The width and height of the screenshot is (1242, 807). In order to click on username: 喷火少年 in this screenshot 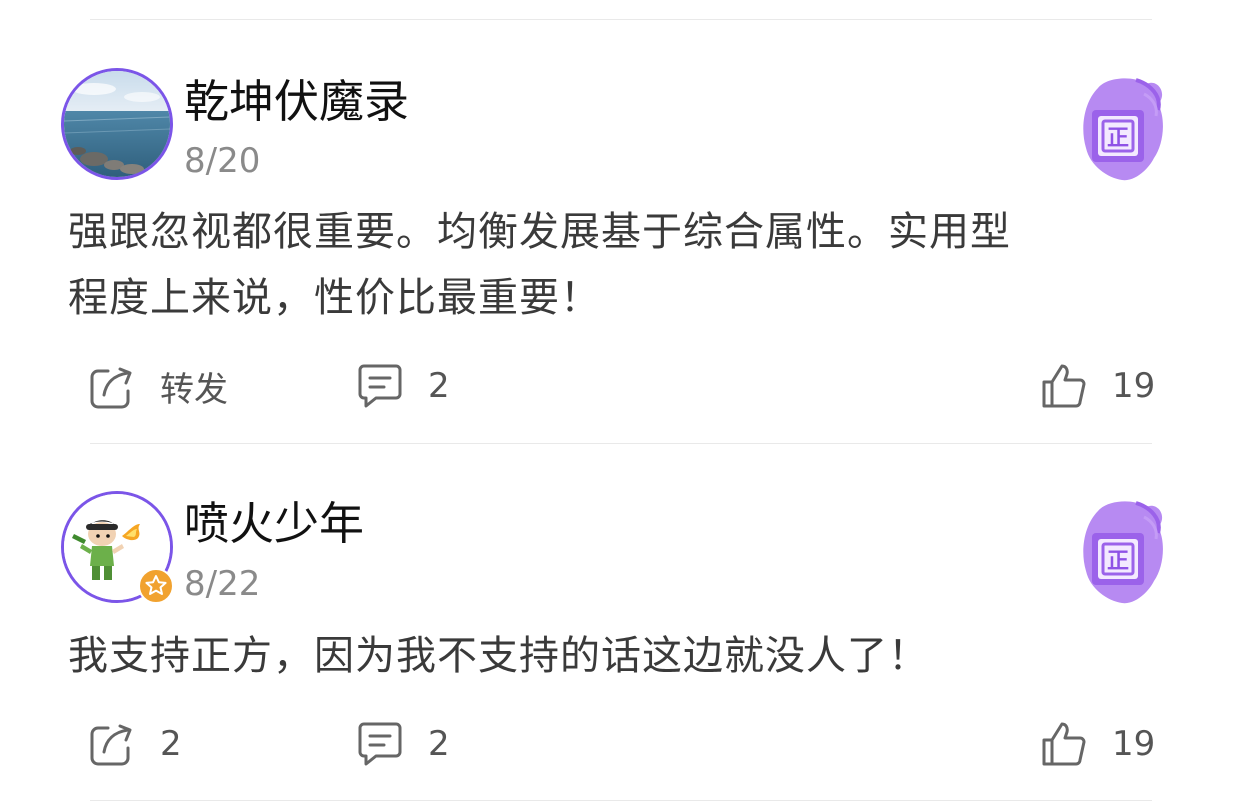, I will do `click(274, 524)`.